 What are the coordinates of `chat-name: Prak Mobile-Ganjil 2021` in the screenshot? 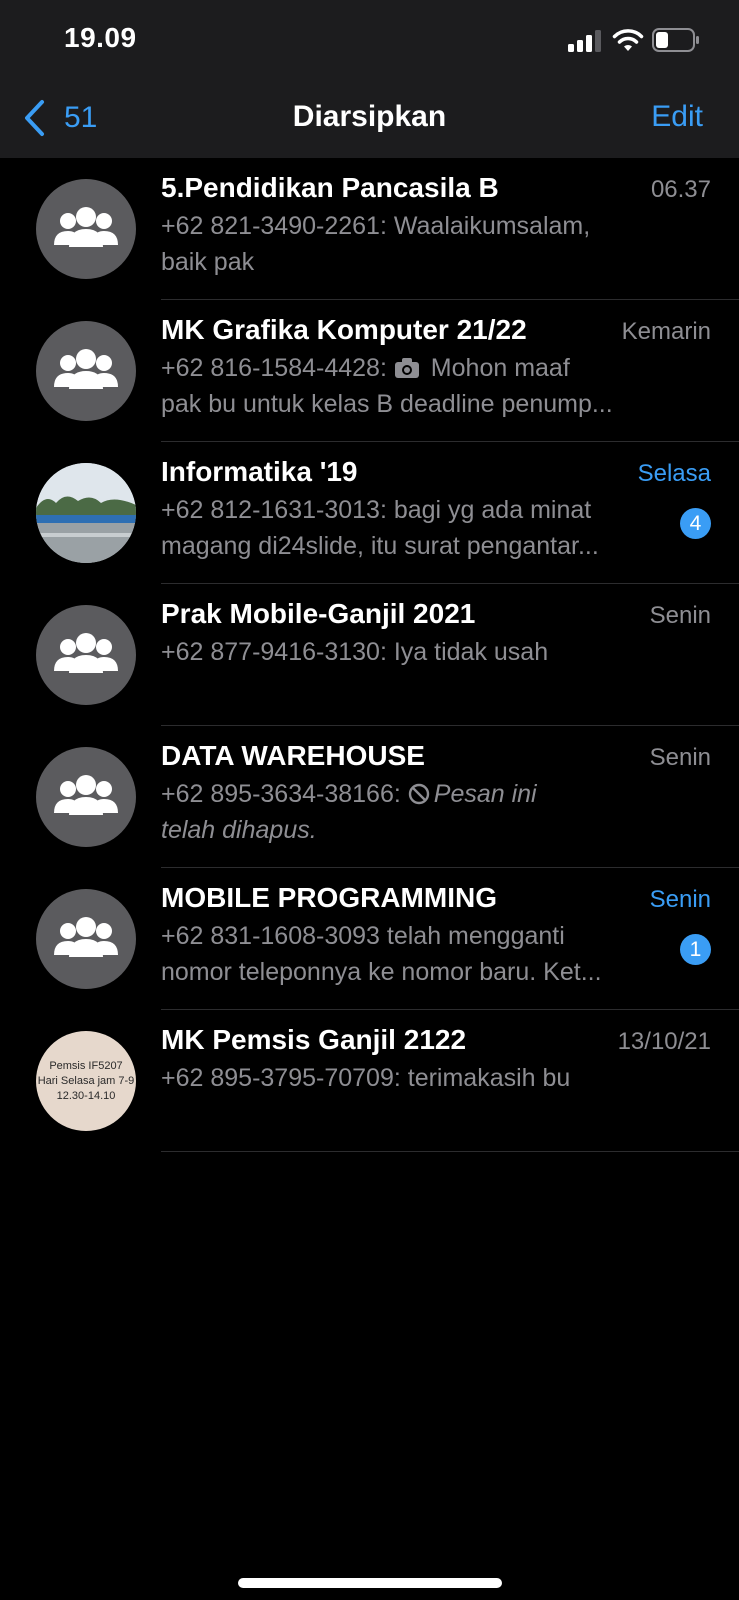 It's located at (318, 613).